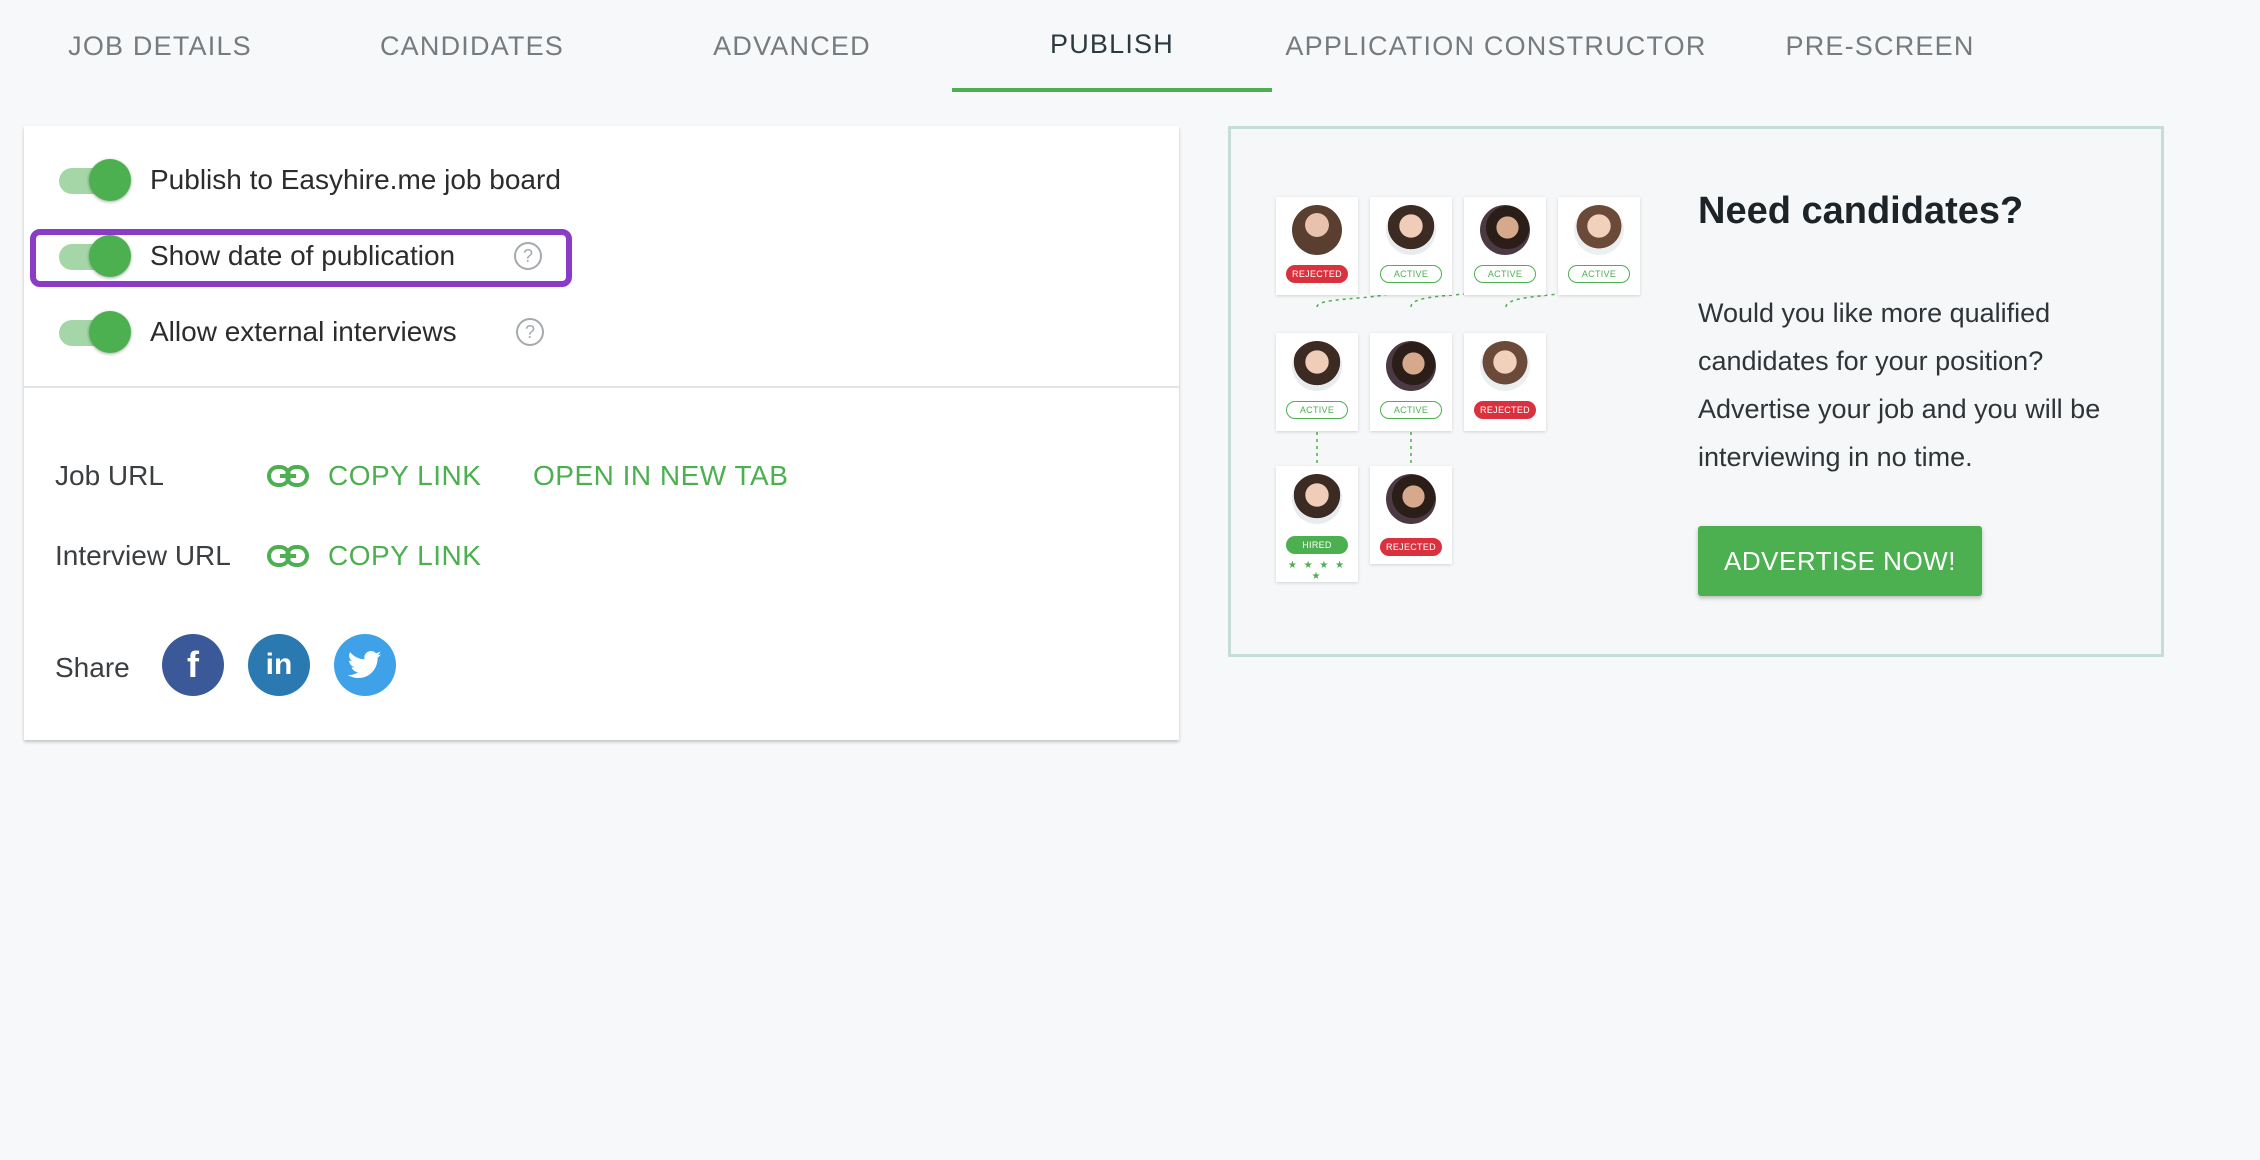  What do you see at coordinates (95, 332) in the screenshot?
I see `external-interviews-toggle` at bounding box center [95, 332].